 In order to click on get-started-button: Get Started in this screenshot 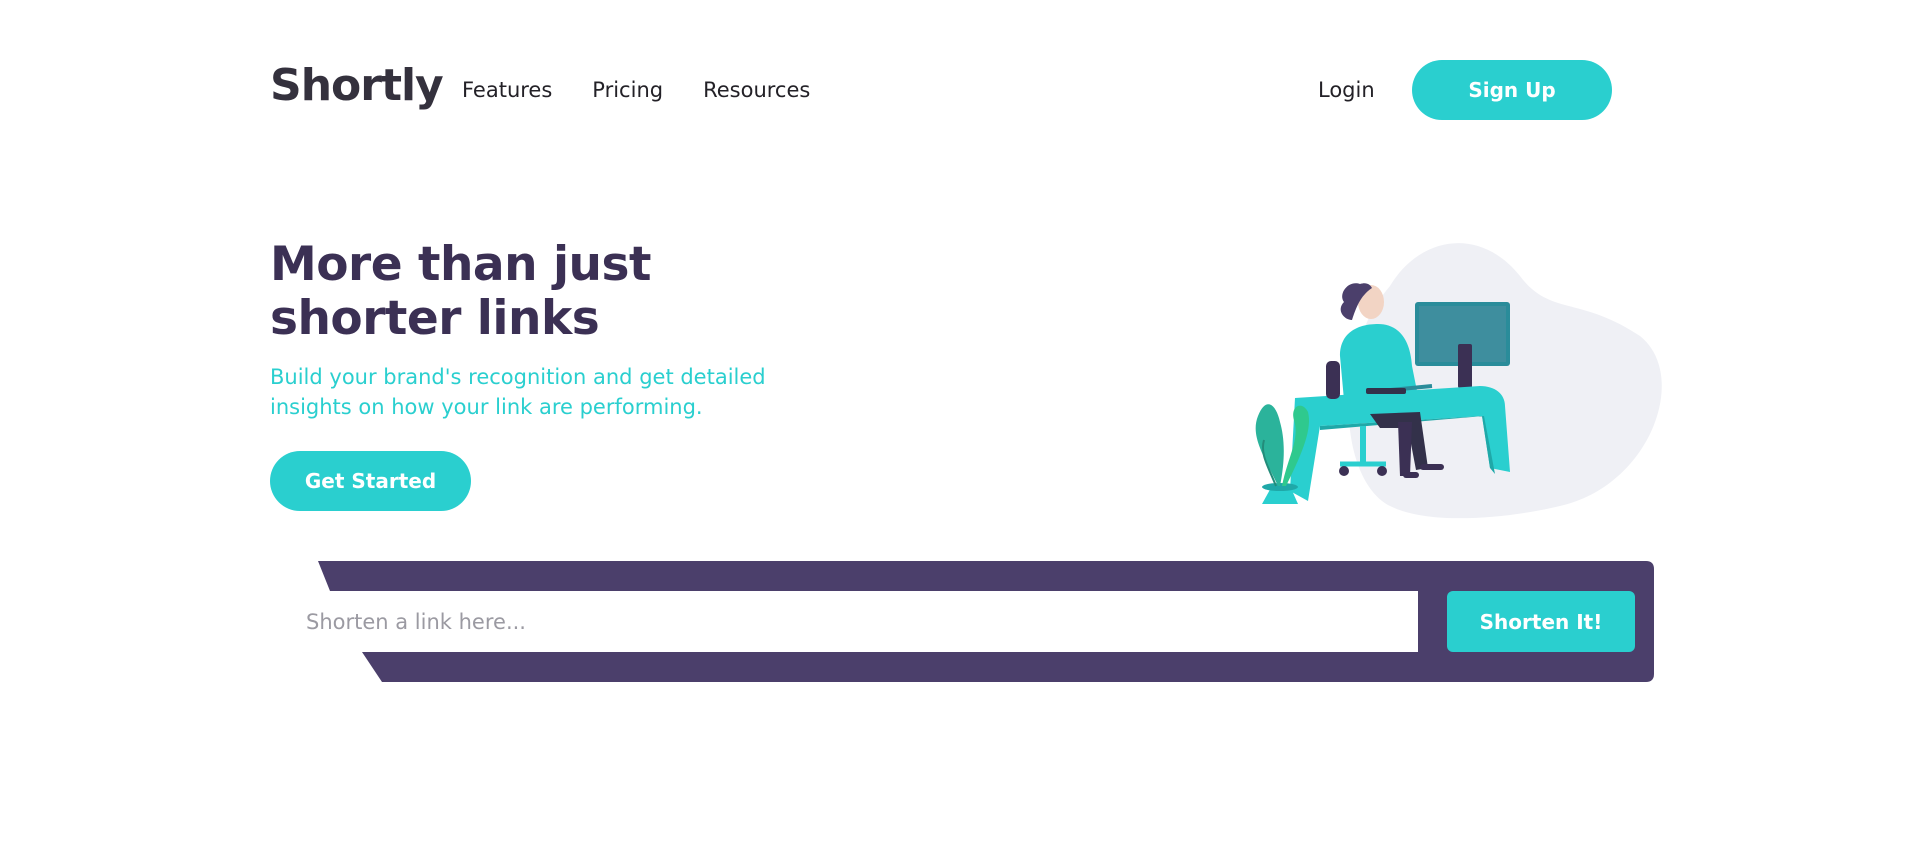, I will do `click(370, 481)`.